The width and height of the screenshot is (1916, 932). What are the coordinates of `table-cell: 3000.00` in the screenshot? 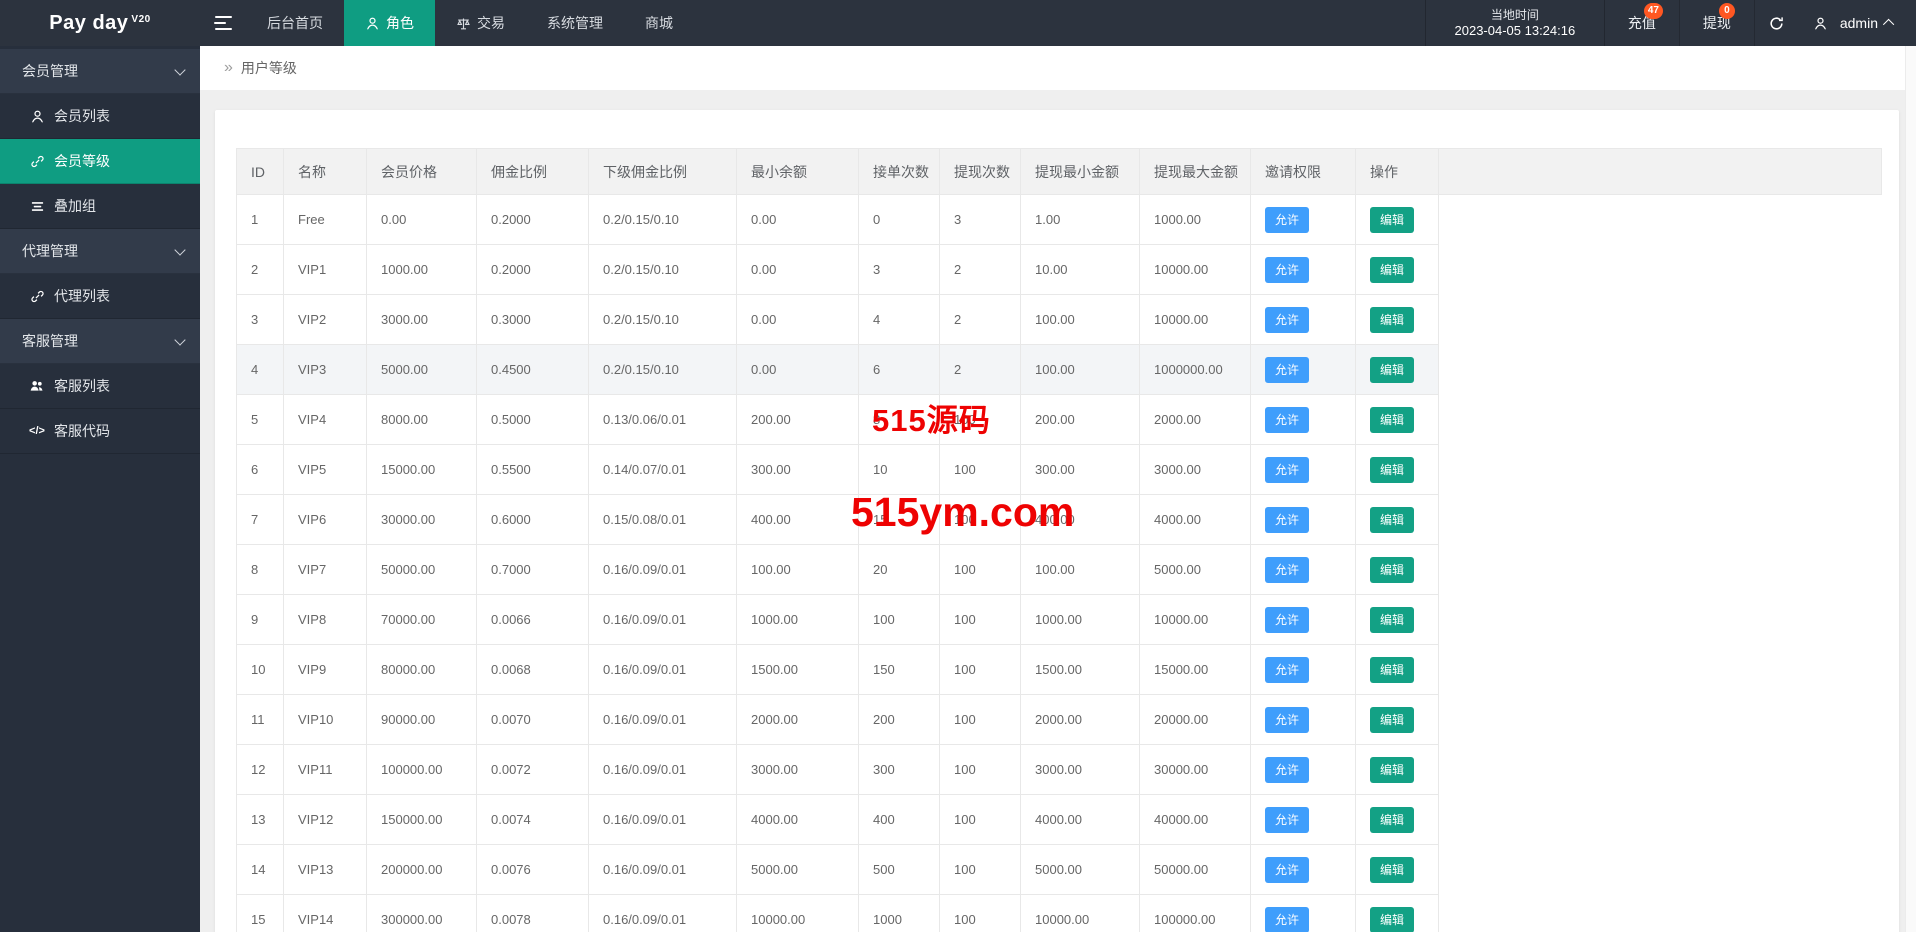 It's located at (1080, 769).